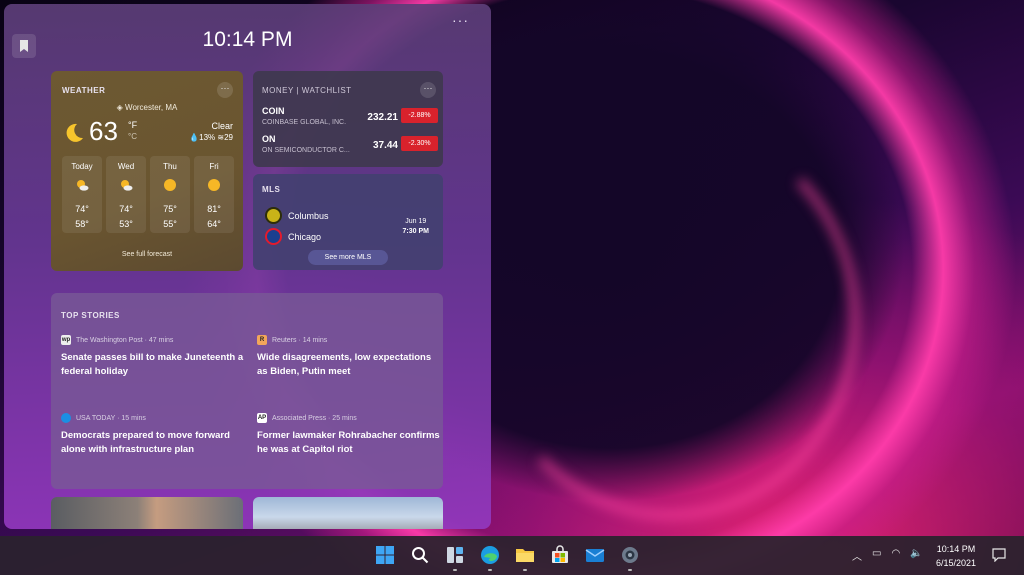  I want to click on match-date: Jun 19, so click(416, 221).